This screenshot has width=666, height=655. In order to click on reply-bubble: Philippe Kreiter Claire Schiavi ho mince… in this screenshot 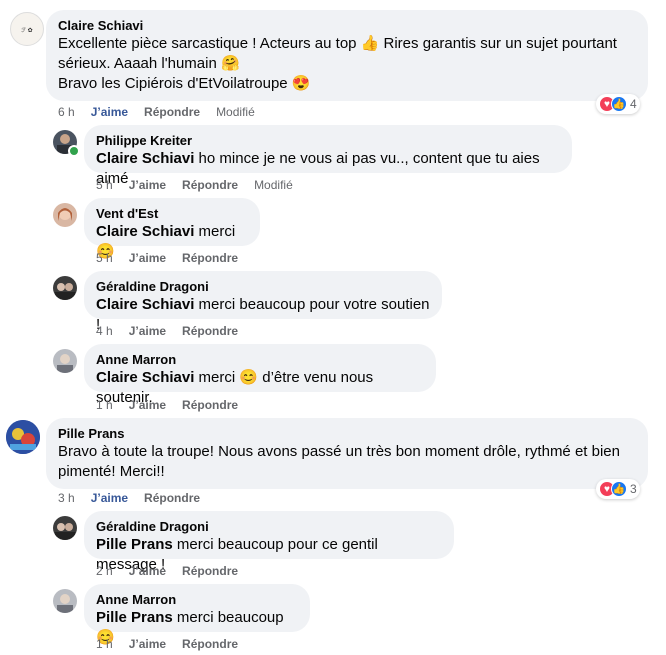, I will do `click(328, 156)`.